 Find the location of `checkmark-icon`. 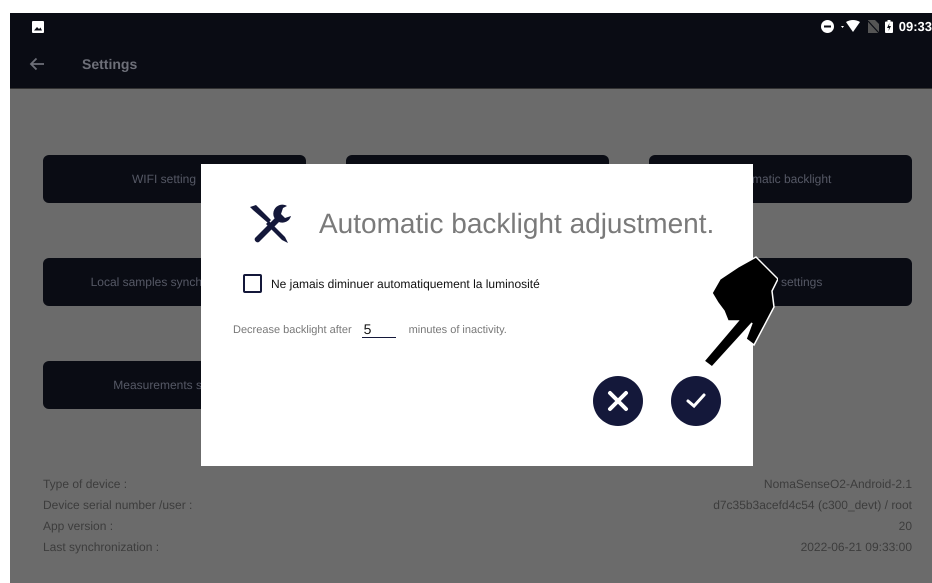

checkmark-icon is located at coordinates (696, 401).